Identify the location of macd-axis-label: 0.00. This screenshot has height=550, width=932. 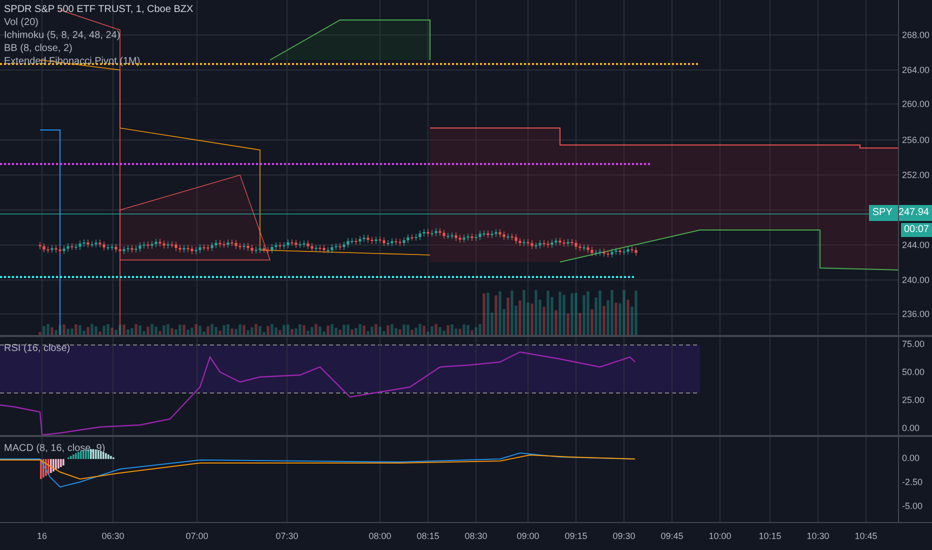
(911, 458).